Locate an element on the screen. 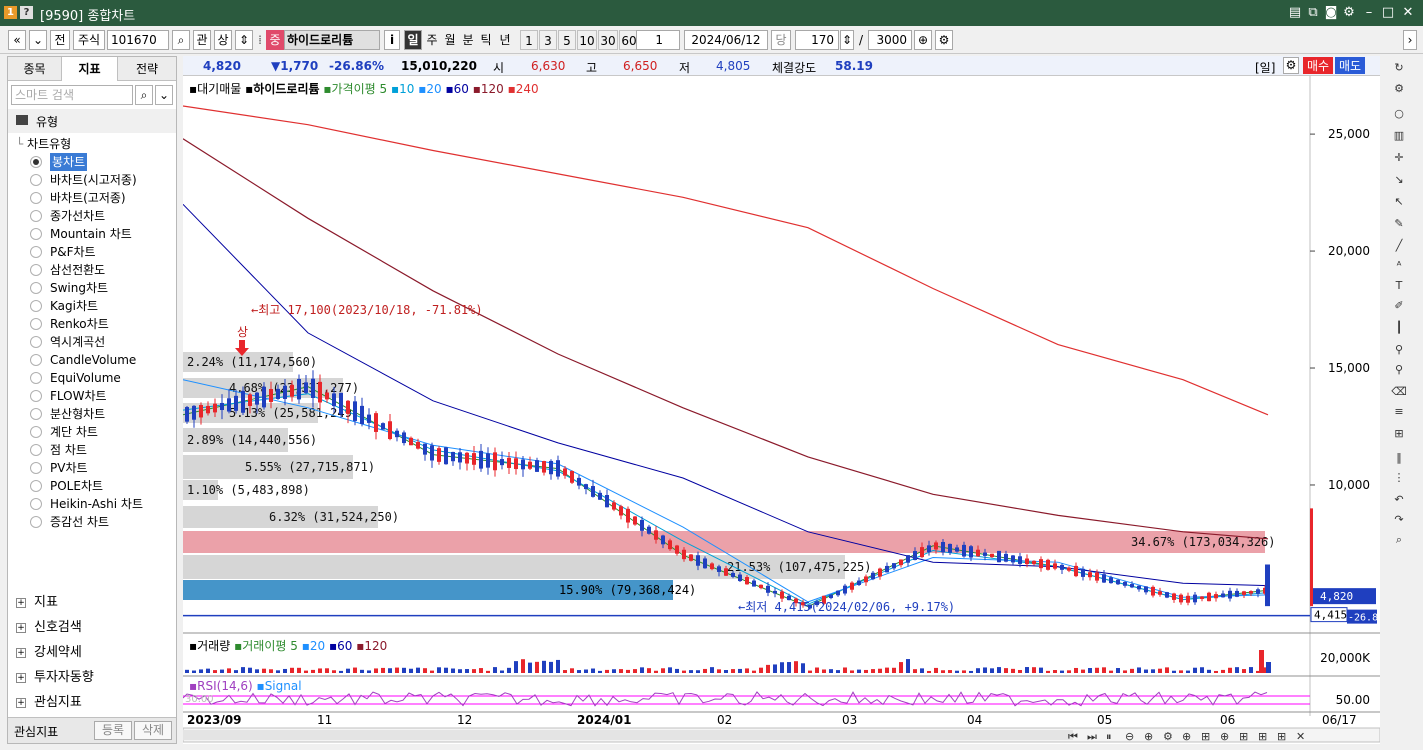 The image size is (1423, 750). layout-icon: ▤ is located at coordinates (1295, 13).